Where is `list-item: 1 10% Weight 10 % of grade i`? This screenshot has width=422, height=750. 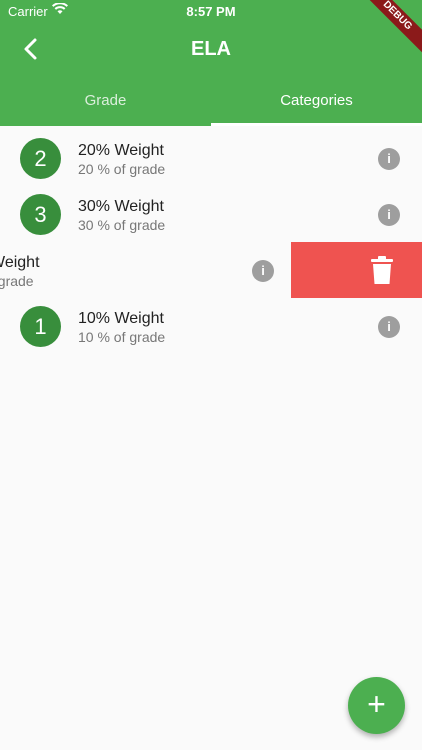 list-item: 1 10% Weight 10 % of grade i is located at coordinates (211, 326).